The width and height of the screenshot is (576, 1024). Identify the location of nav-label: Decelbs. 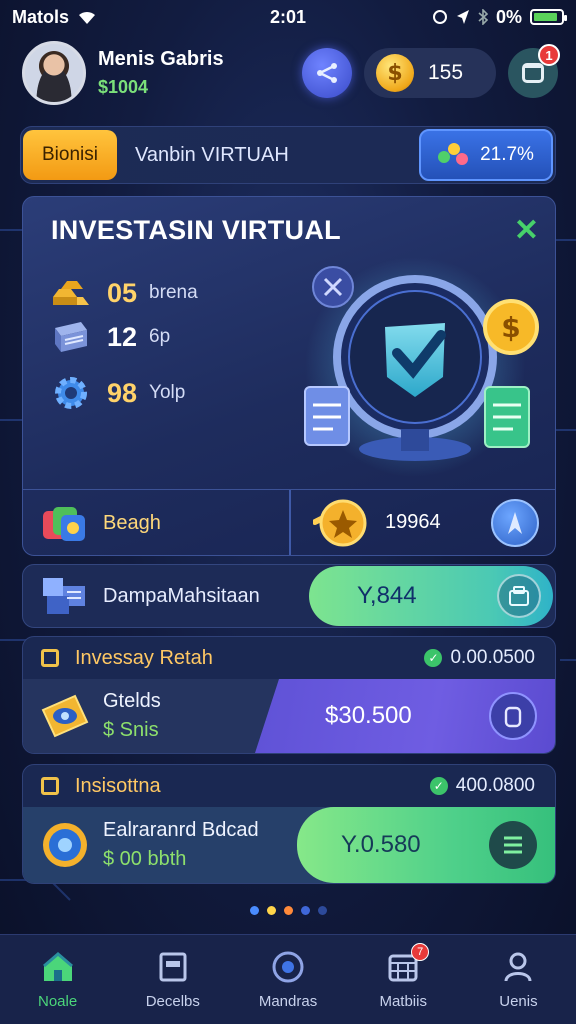
(172, 1001).